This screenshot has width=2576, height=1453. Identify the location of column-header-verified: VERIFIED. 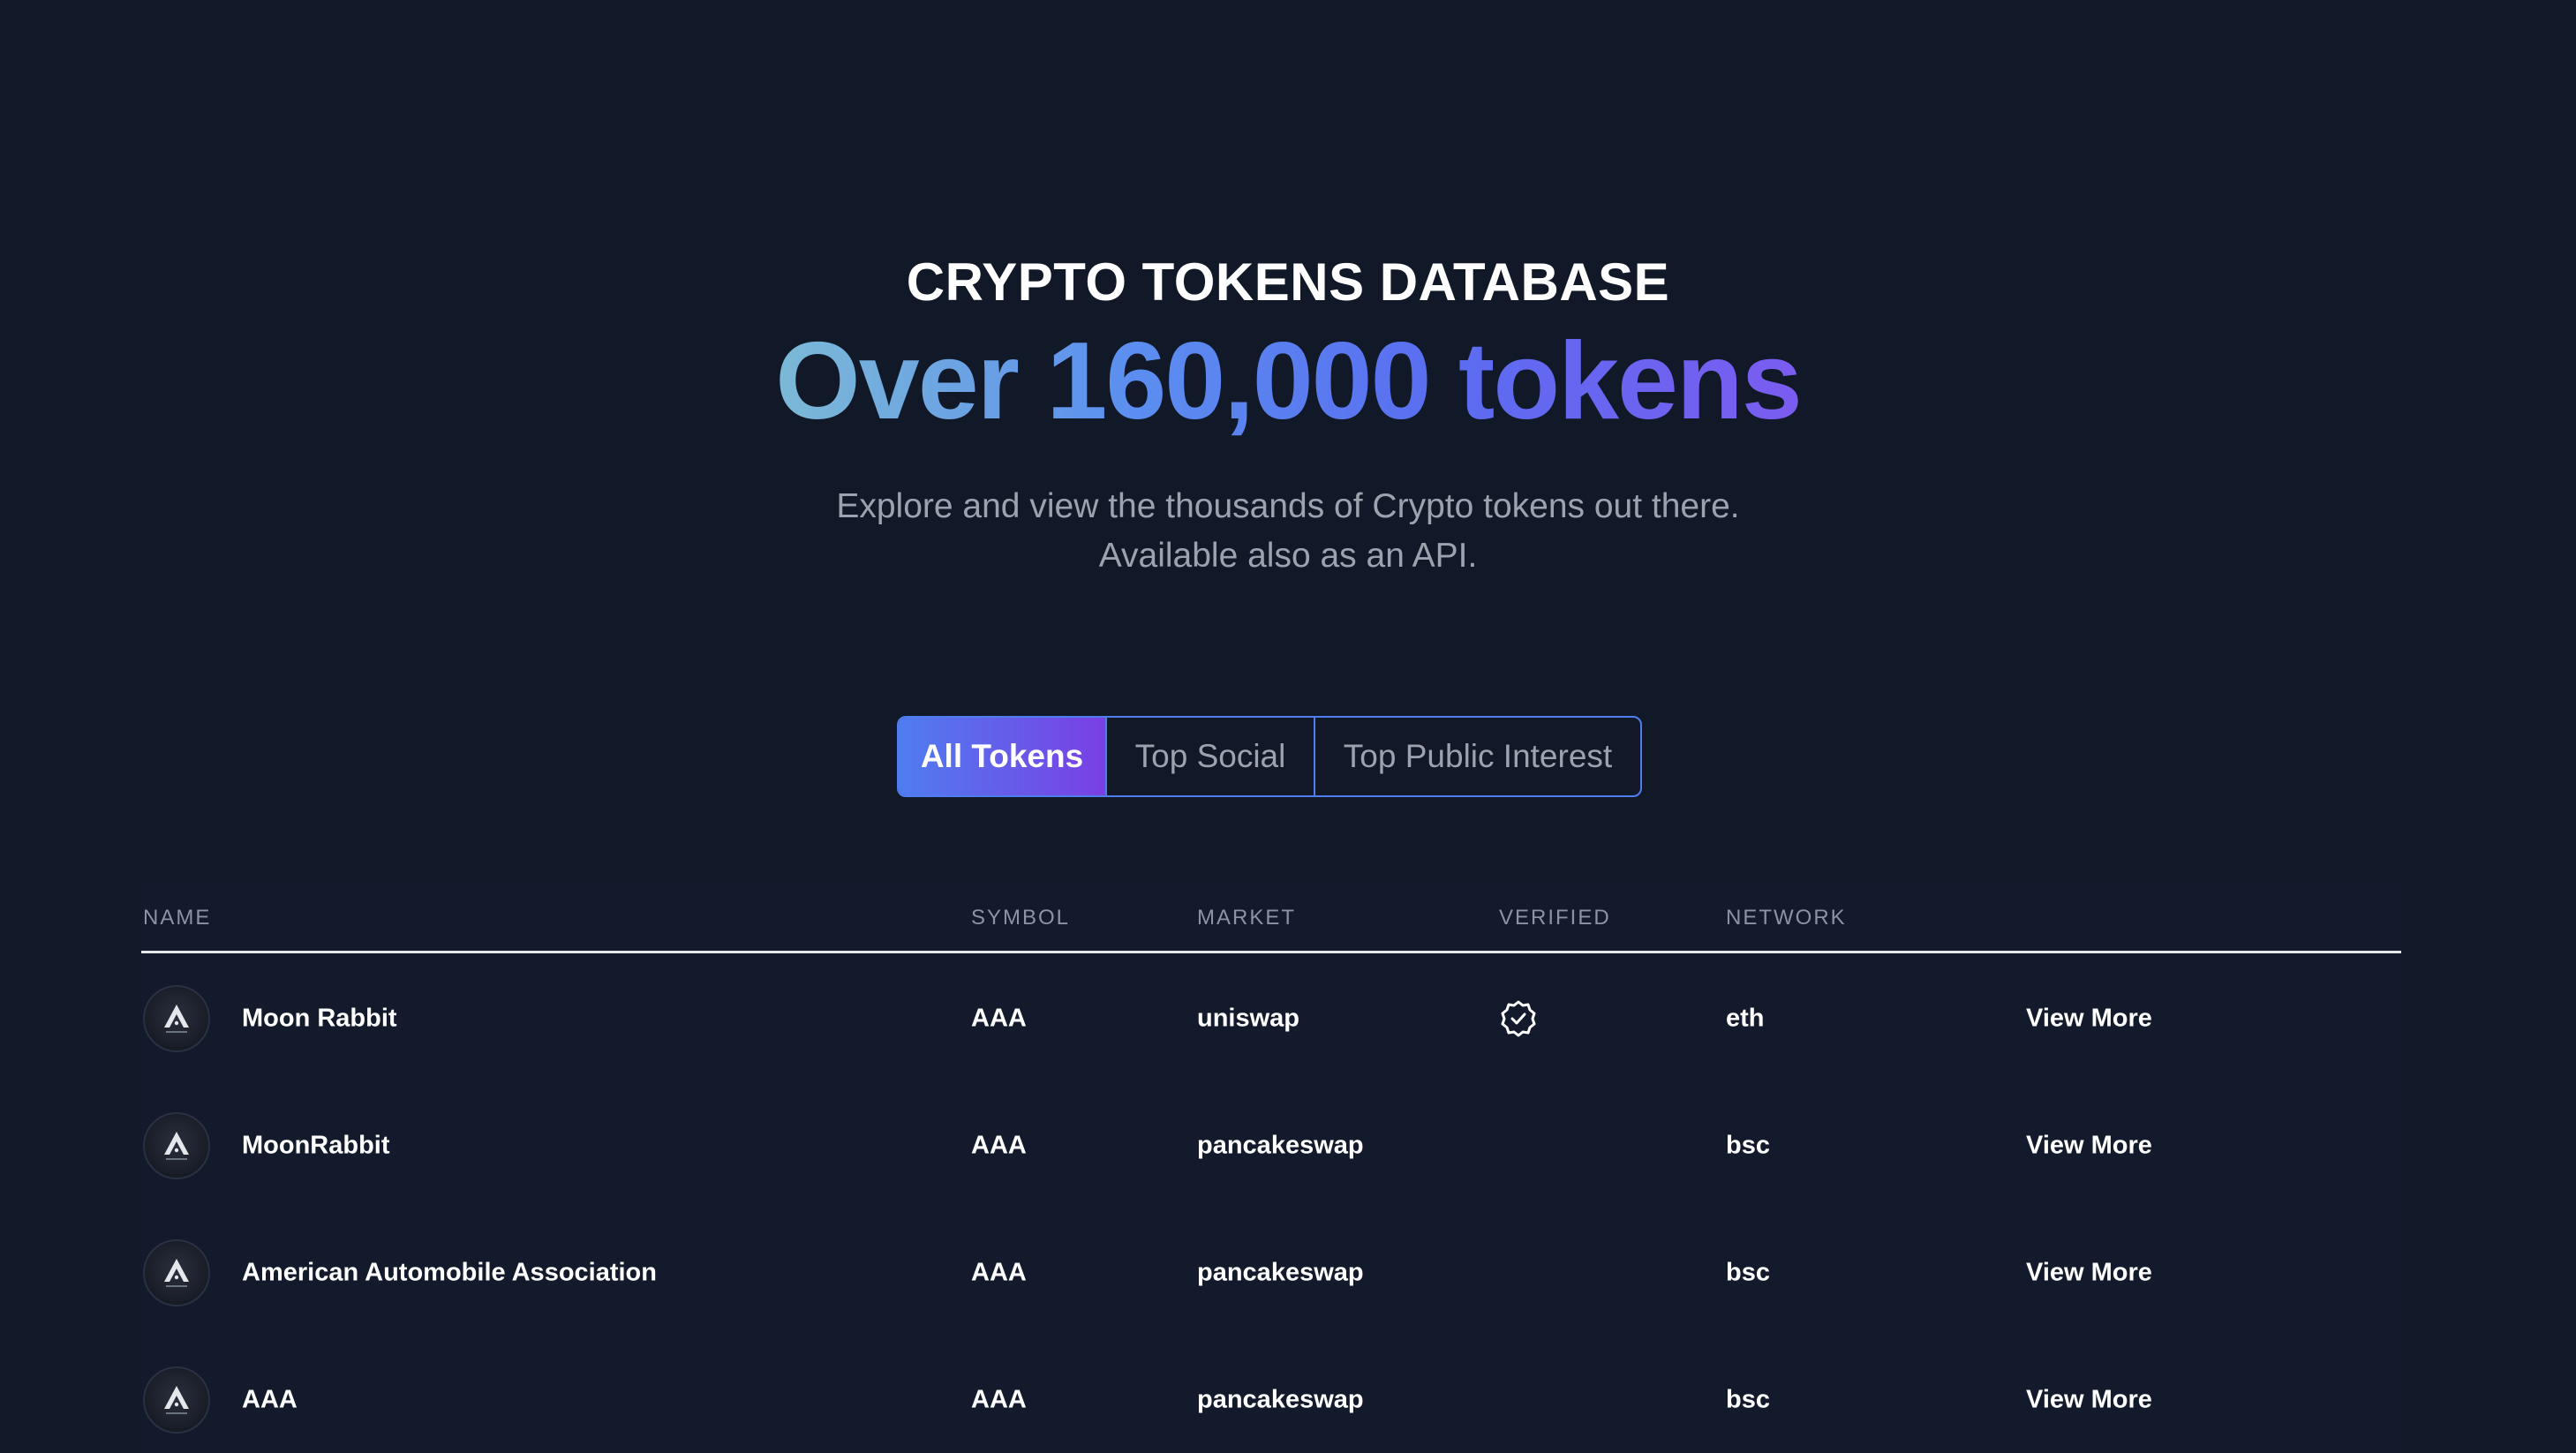
(1555, 918).